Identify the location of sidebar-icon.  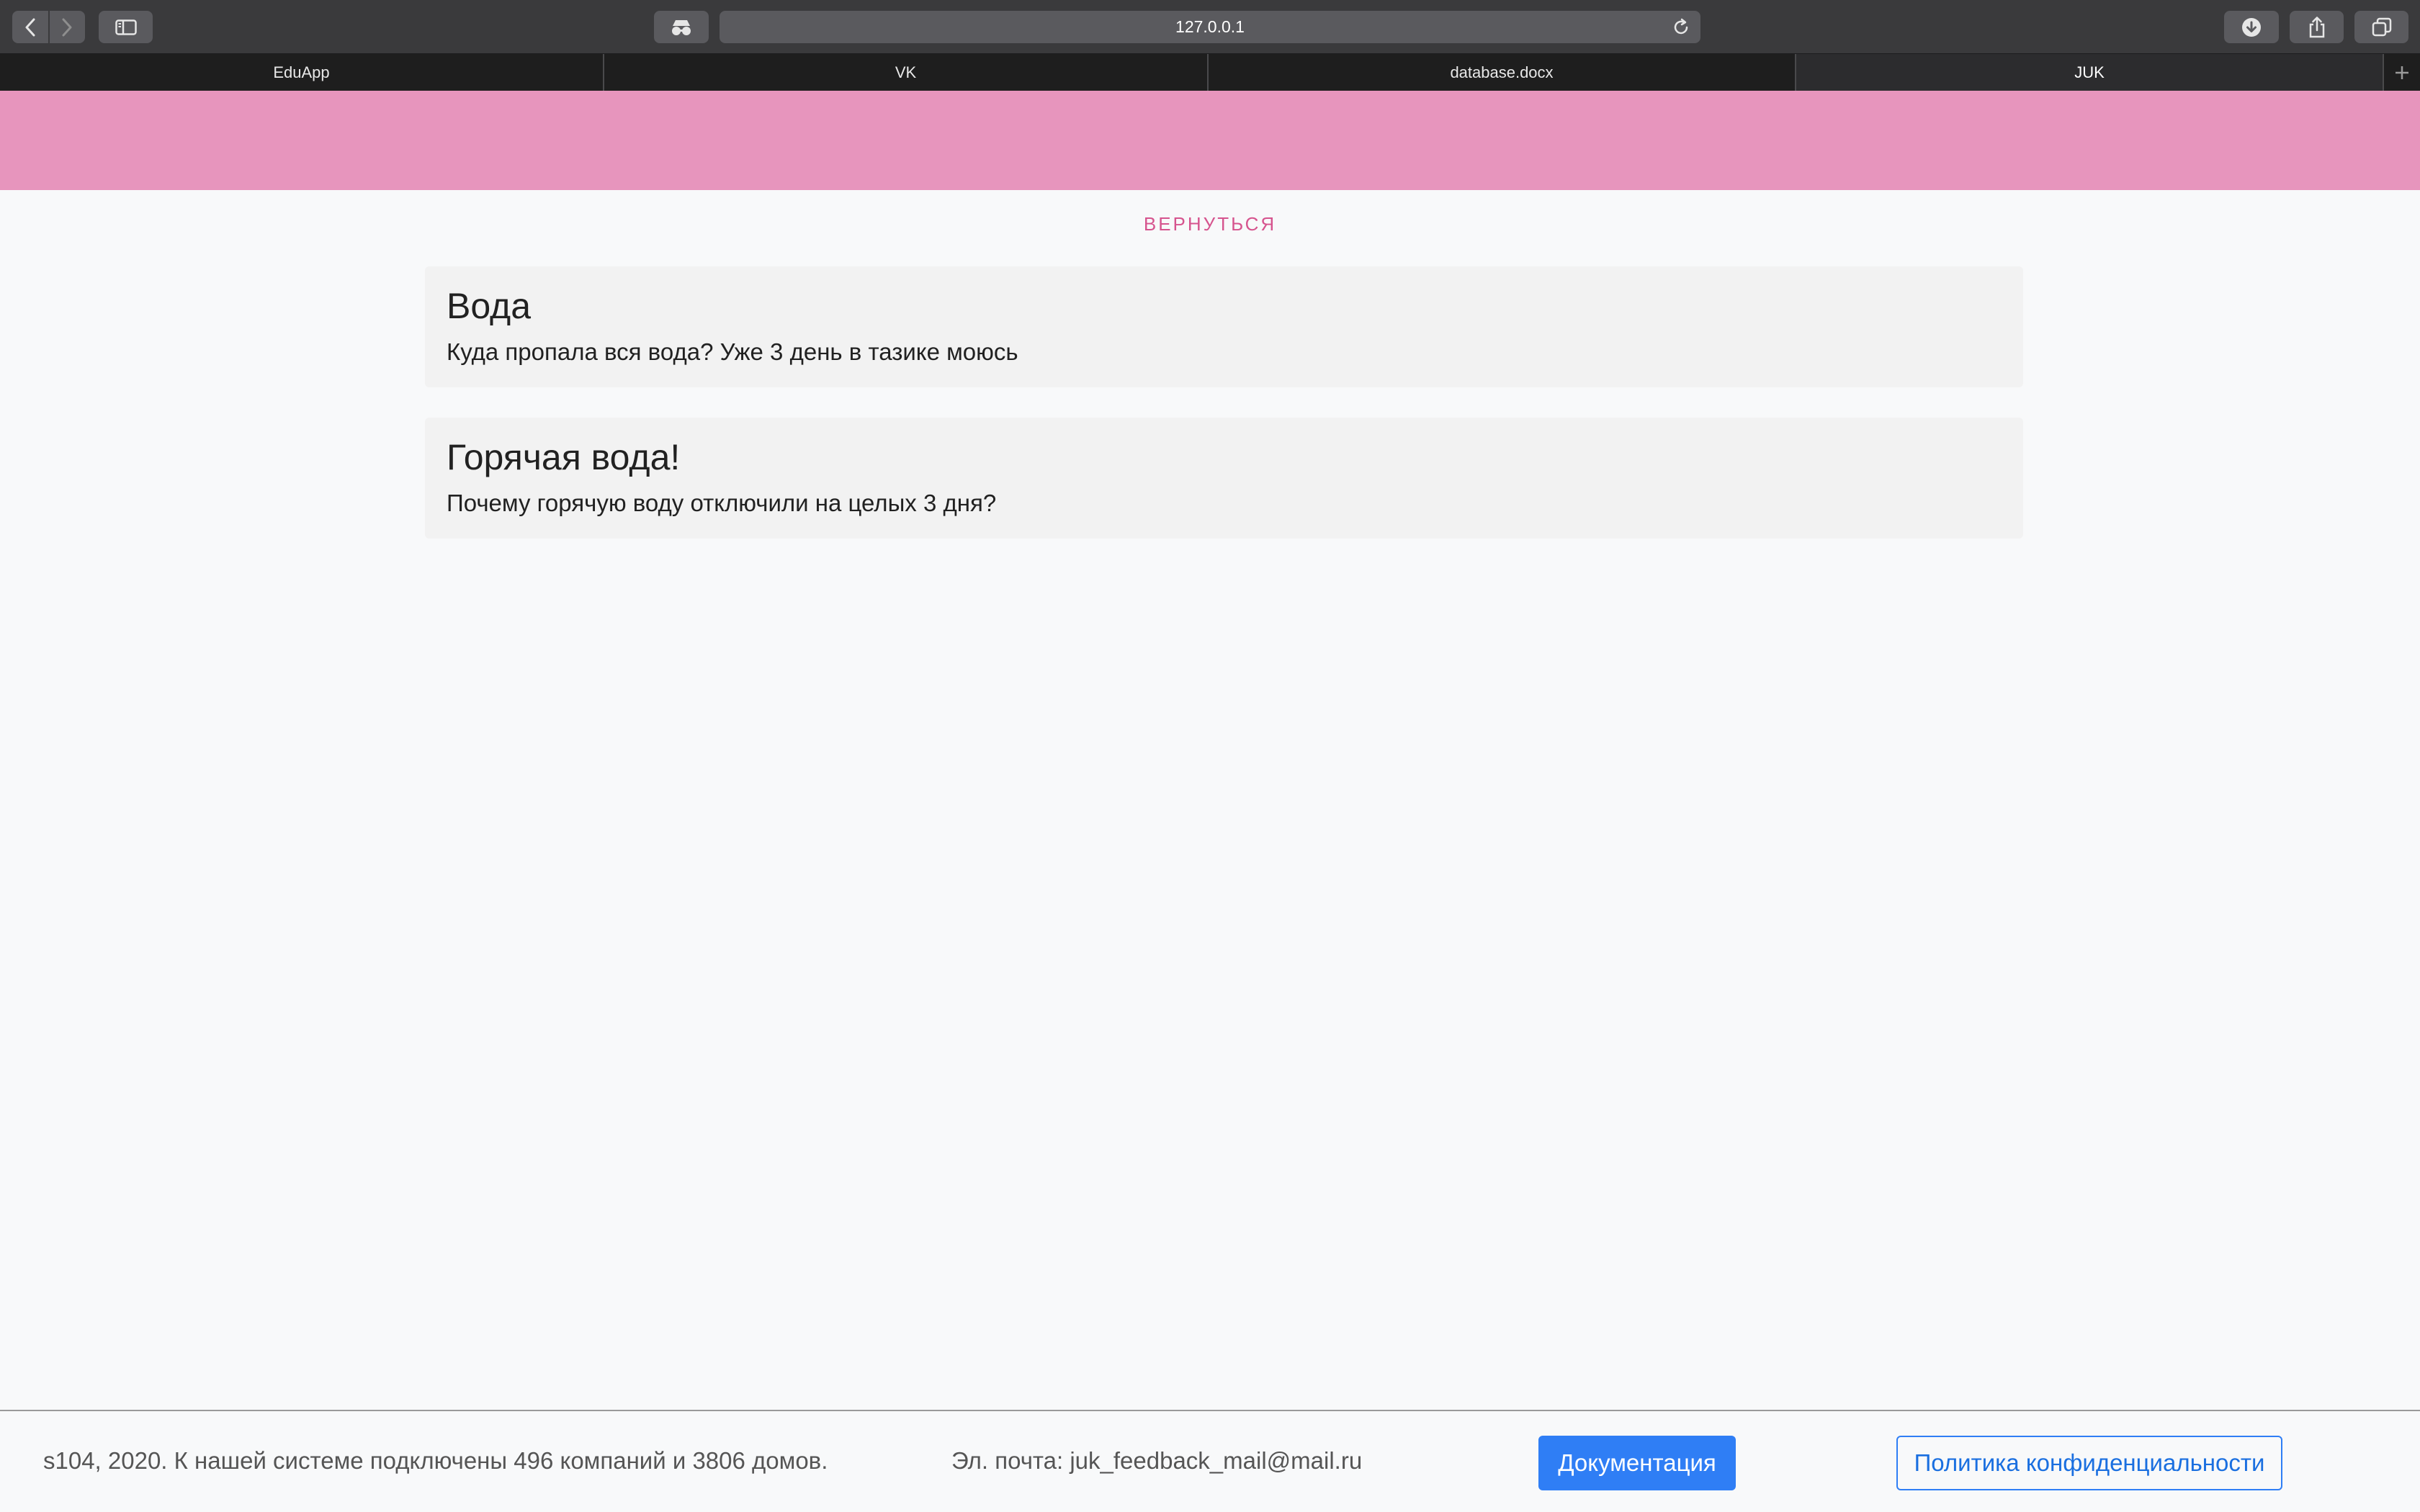
(126, 27).